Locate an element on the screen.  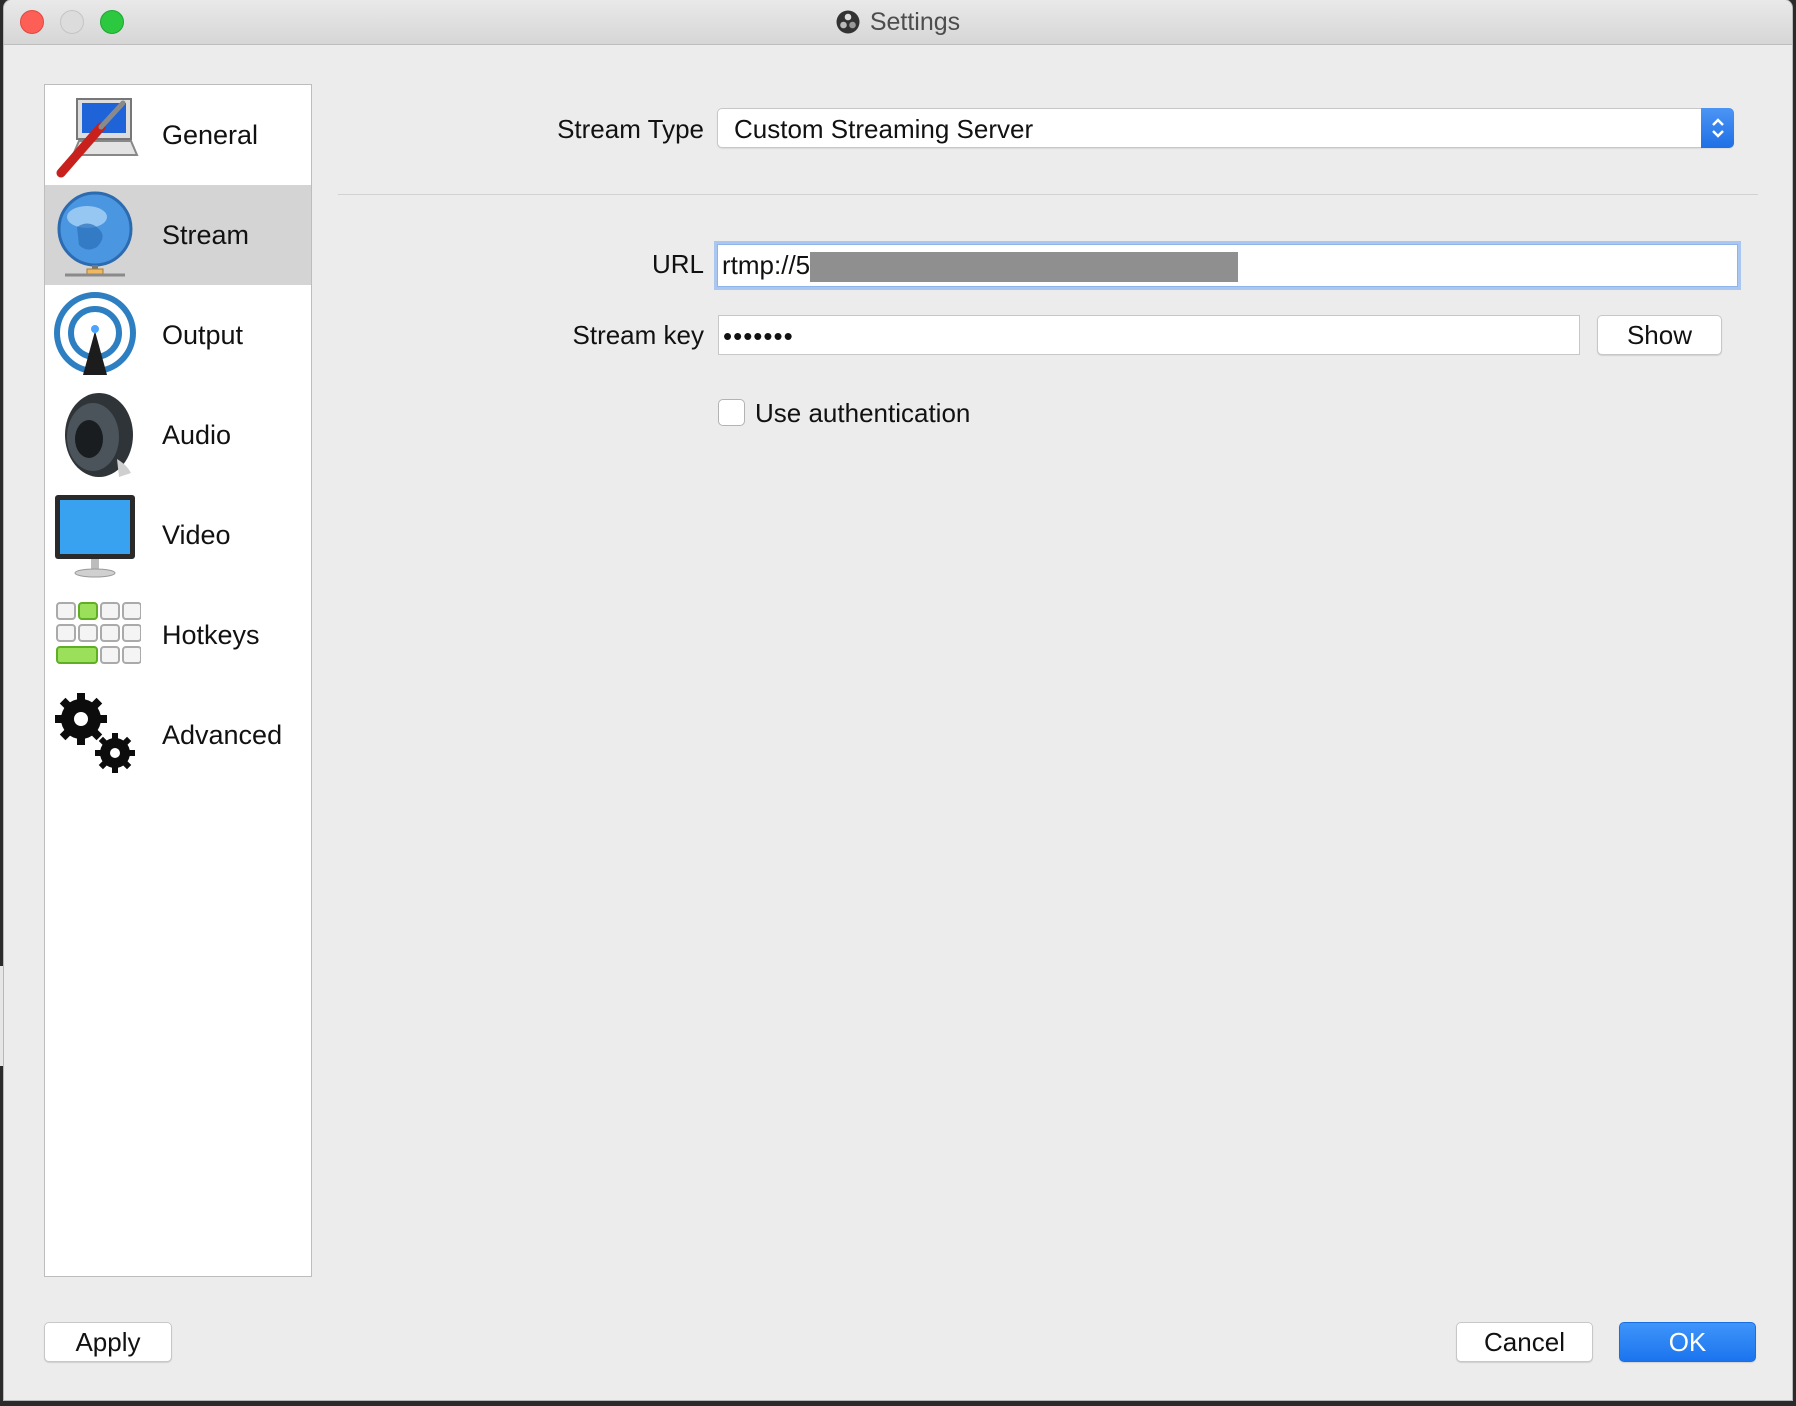
monitor-icon is located at coordinates (95, 536).